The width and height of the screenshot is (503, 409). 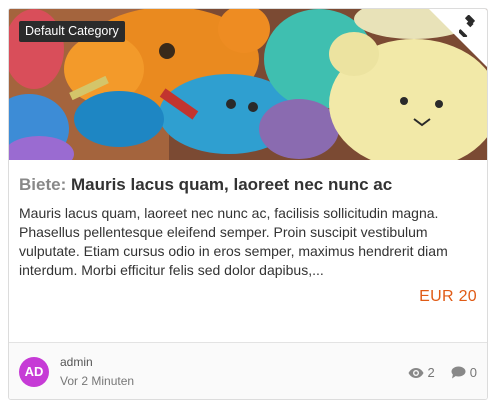 I want to click on avatar: AD, so click(x=34, y=372).